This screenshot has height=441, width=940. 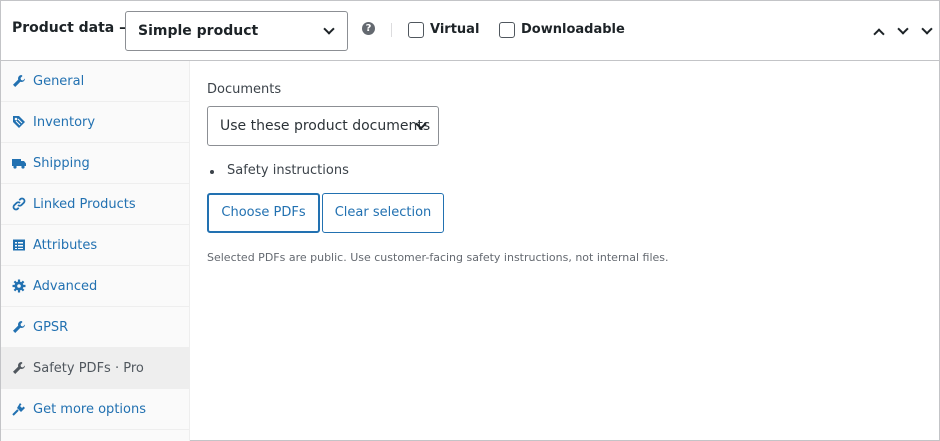 What do you see at coordinates (507, 30) in the screenshot?
I see `downloadable-checkbox` at bounding box center [507, 30].